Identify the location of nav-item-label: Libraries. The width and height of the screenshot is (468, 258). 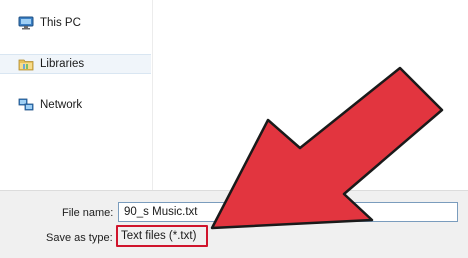
(62, 64).